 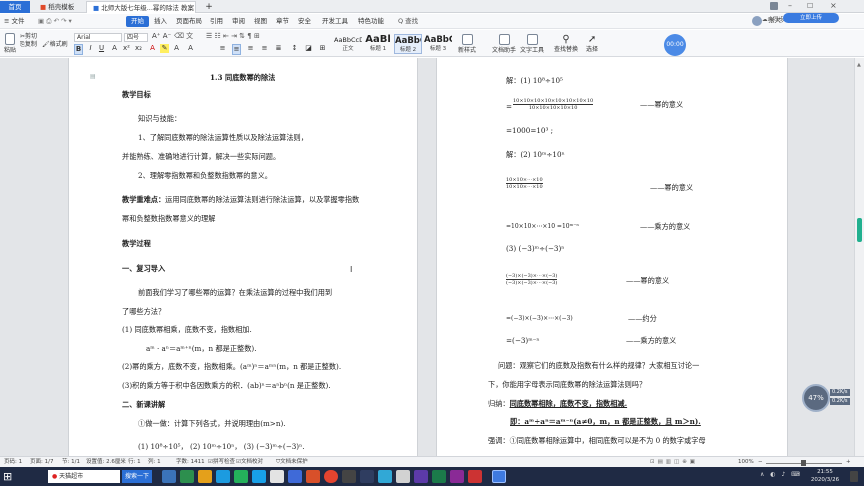 What do you see at coordinates (9, 476) in the screenshot?
I see `start-button: ⊞` at bounding box center [9, 476].